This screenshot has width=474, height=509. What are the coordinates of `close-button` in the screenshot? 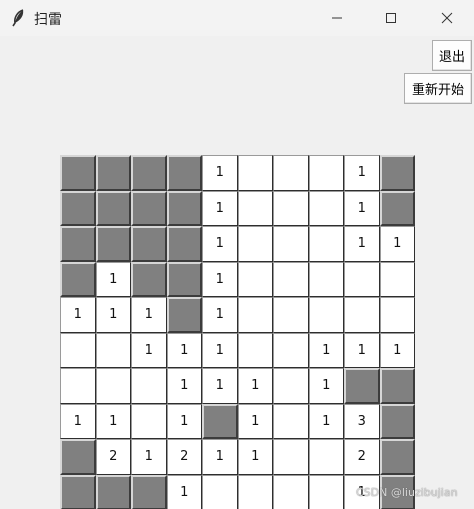 It's located at (447, 18).